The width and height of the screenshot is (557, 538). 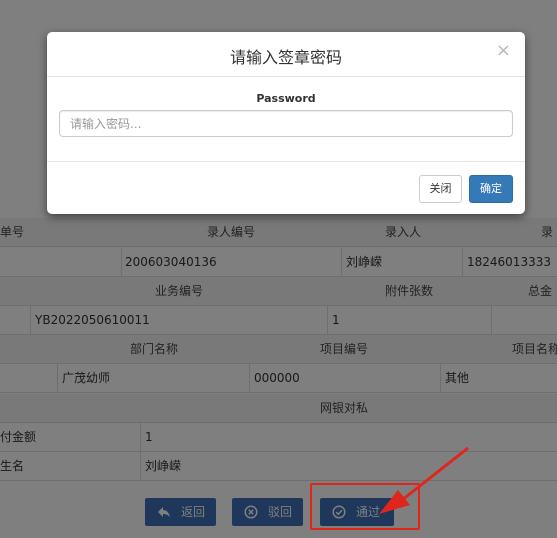 What do you see at coordinates (285, 57) in the screenshot?
I see `dialog-title: 请输入签章密码` at bounding box center [285, 57].